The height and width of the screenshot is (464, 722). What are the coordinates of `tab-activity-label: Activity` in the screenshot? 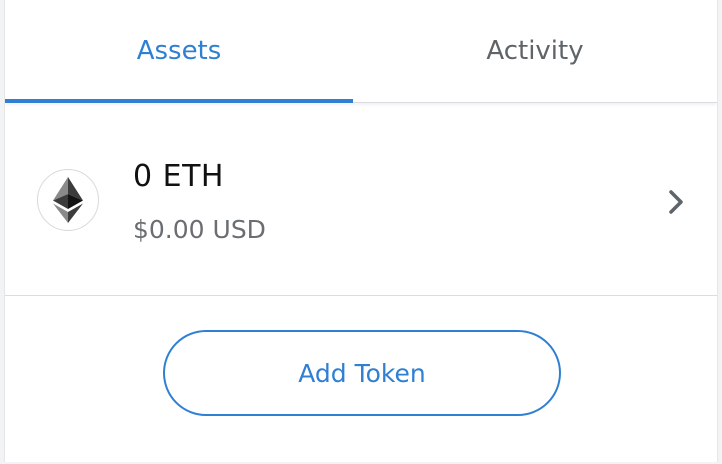 It's located at (535, 51).